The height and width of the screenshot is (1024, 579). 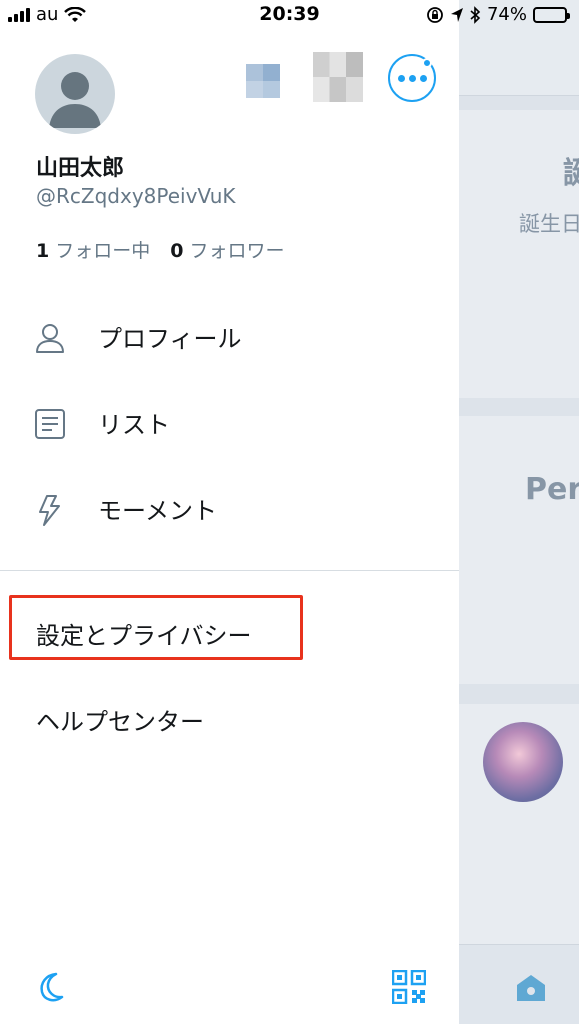 What do you see at coordinates (50, 424) in the screenshot?
I see `list-icon` at bounding box center [50, 424].